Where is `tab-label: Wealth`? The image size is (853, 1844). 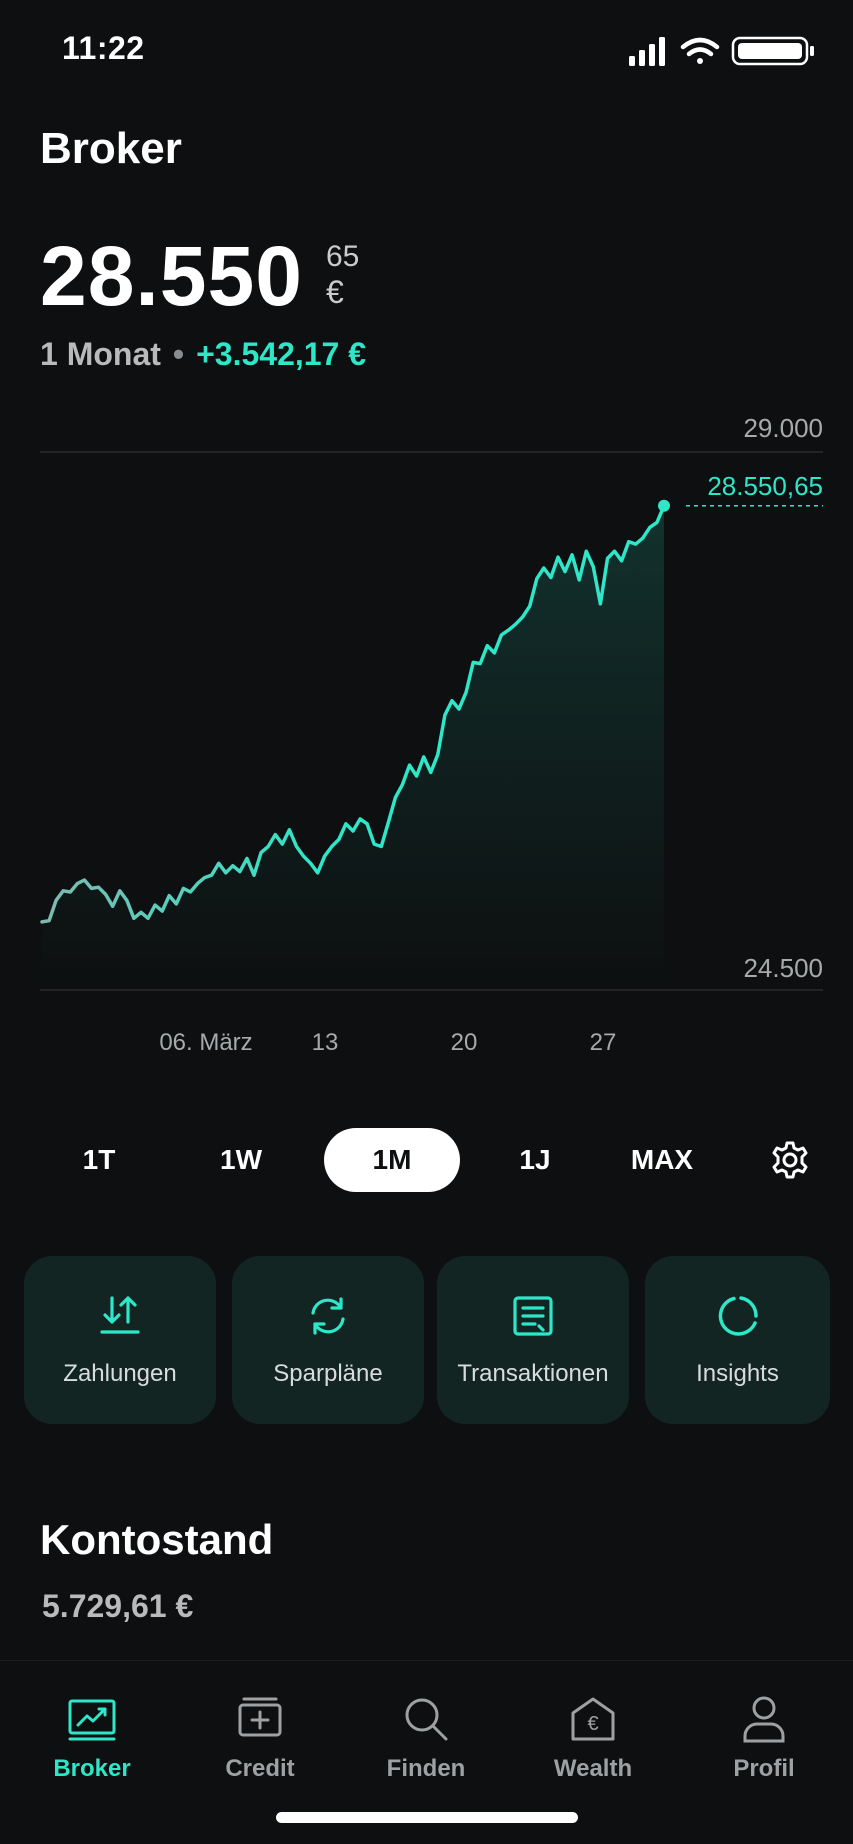 tab-label: Wealth is located at coordinates (593, 1768).